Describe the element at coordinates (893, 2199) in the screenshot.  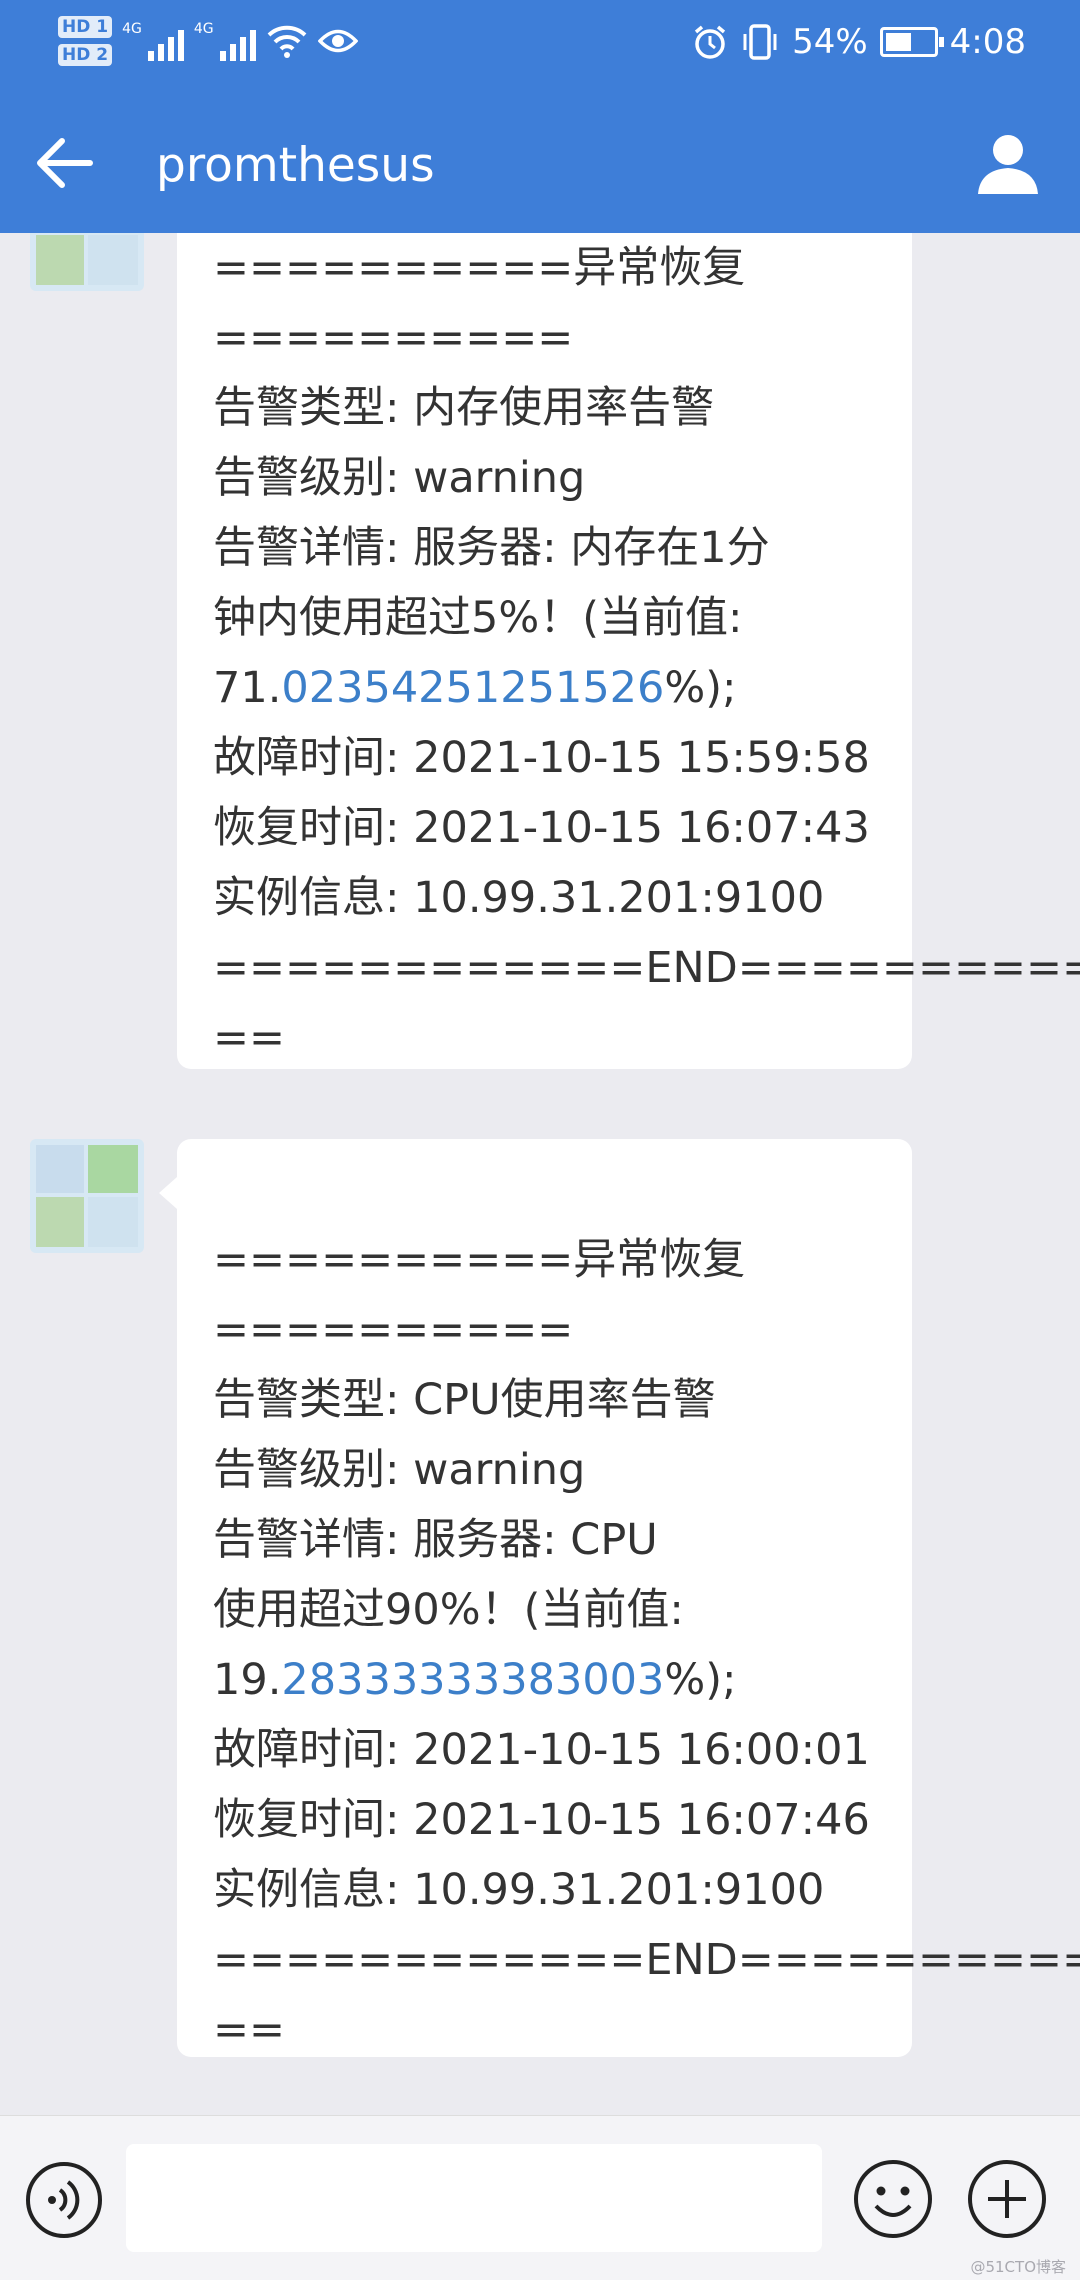
I see `emoji-icon` at that location.